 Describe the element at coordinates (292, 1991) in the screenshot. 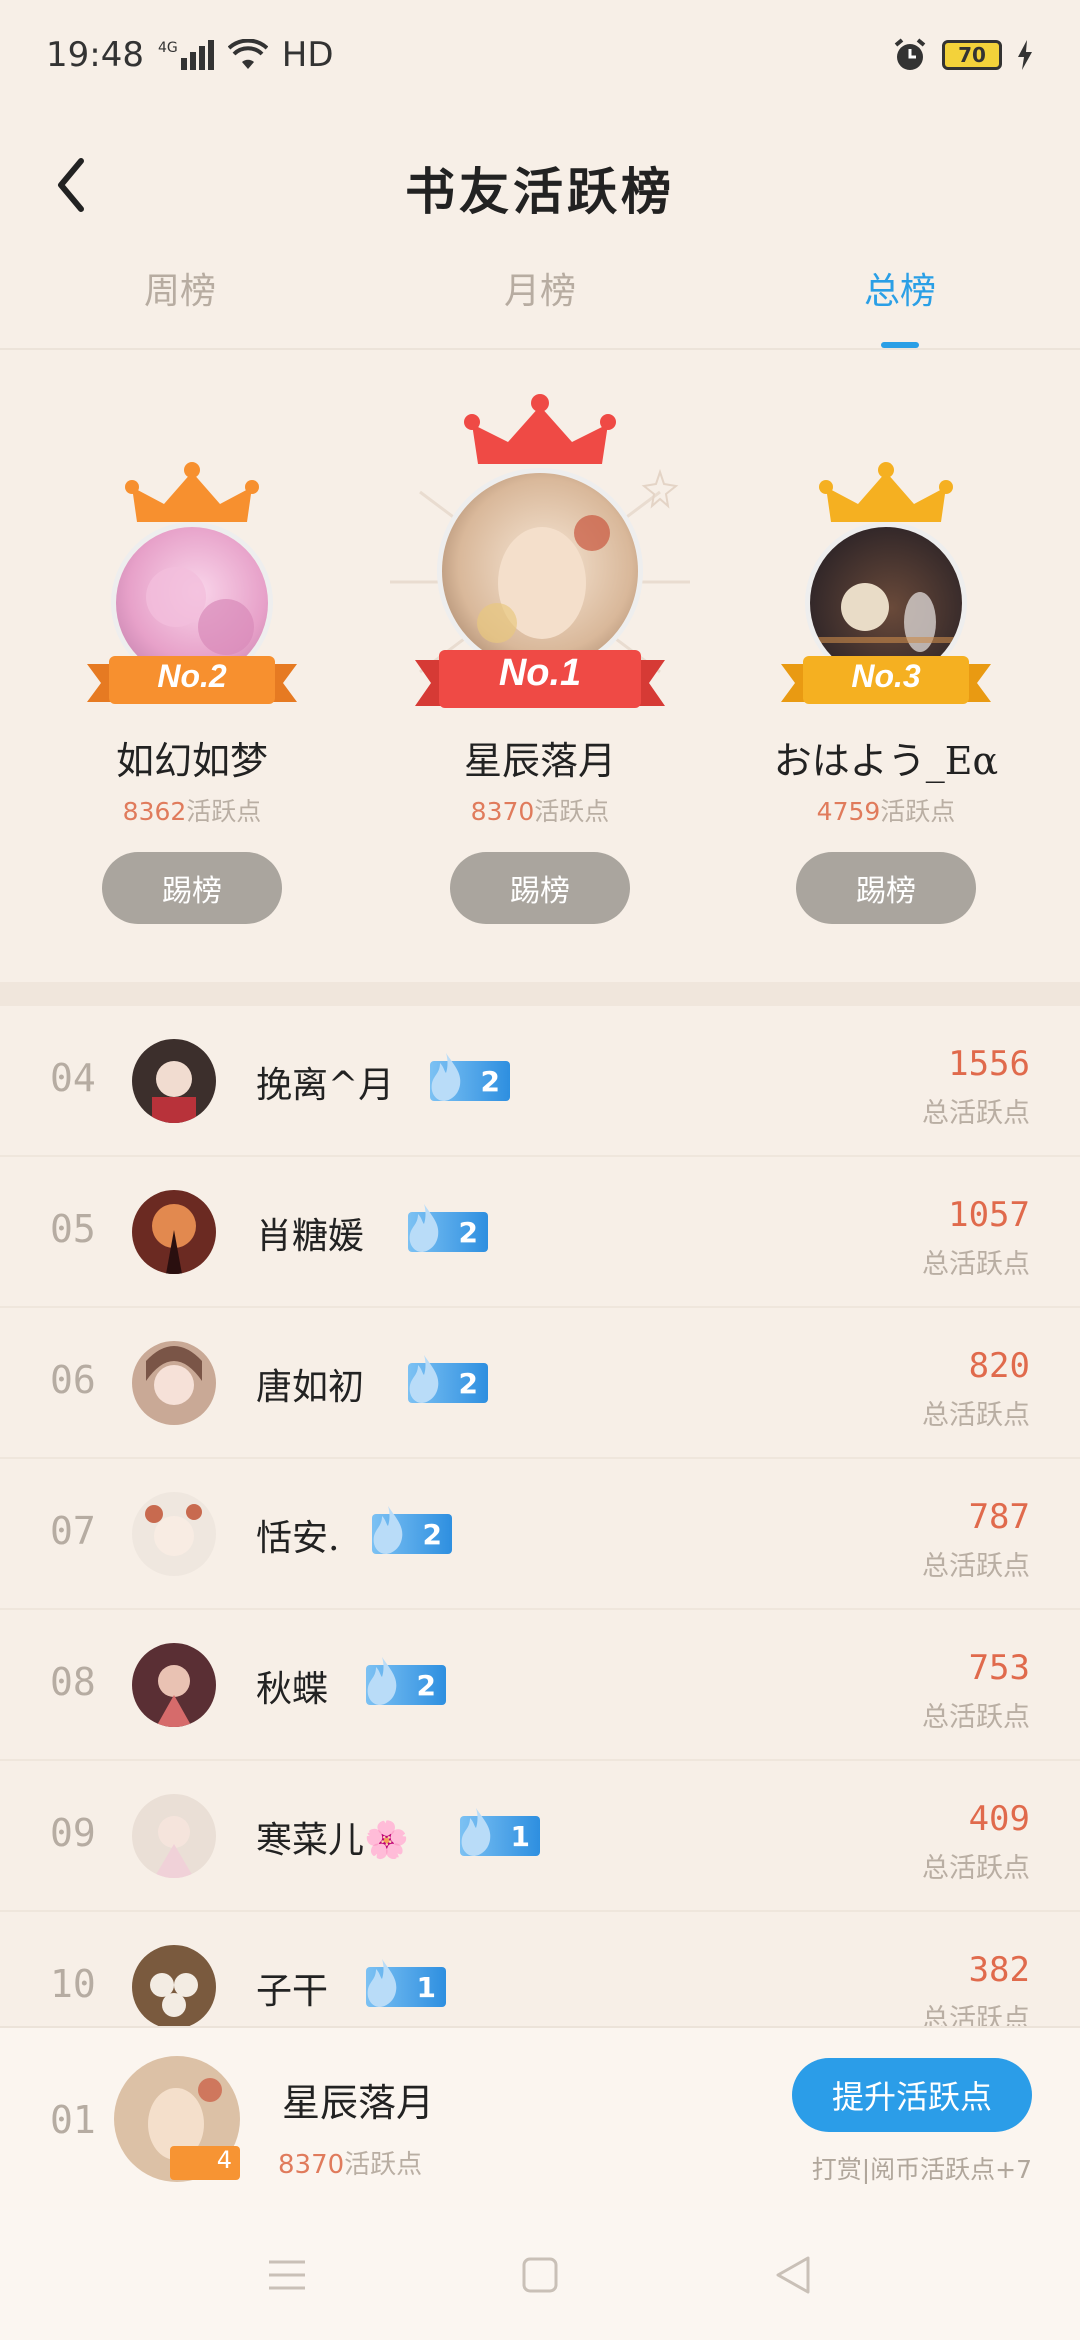

I see `user-name: 子干` at that location.